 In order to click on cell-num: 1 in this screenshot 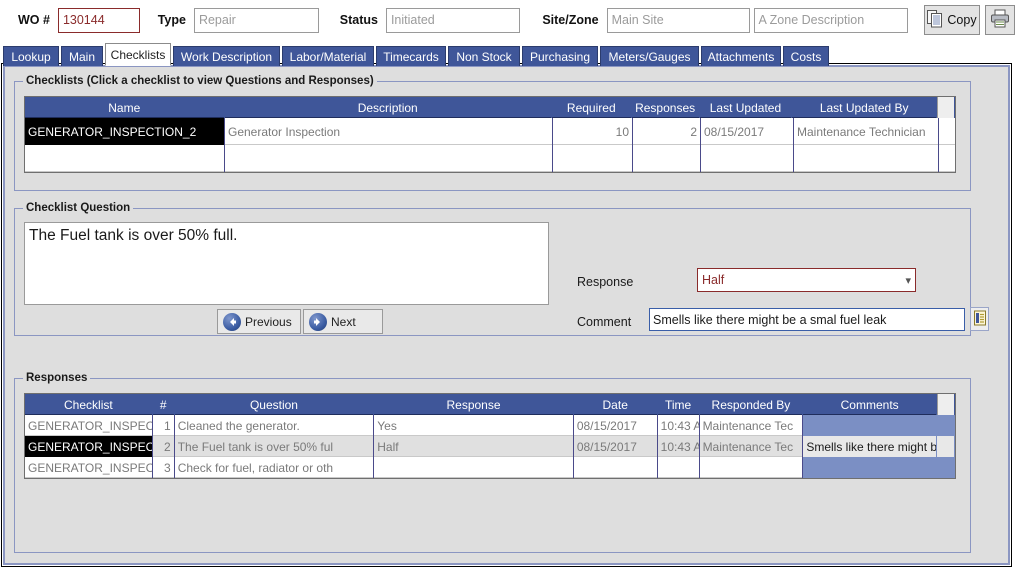, I will do `click(164, 425)`.